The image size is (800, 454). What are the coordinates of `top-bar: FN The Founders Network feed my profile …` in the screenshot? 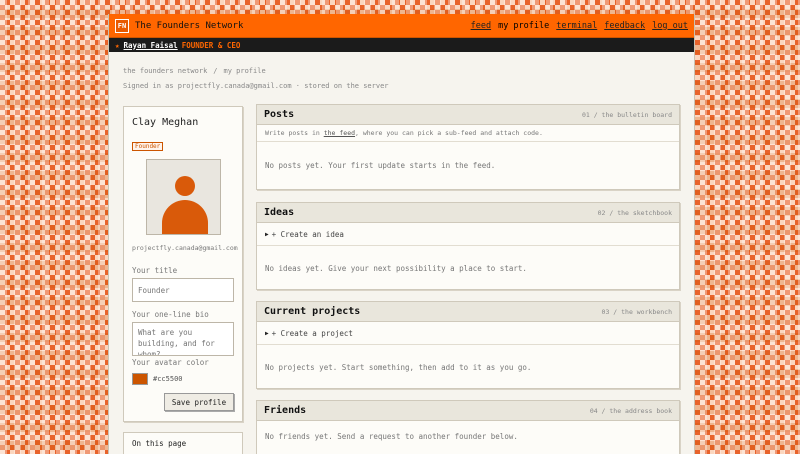 It's located at (401, 26).